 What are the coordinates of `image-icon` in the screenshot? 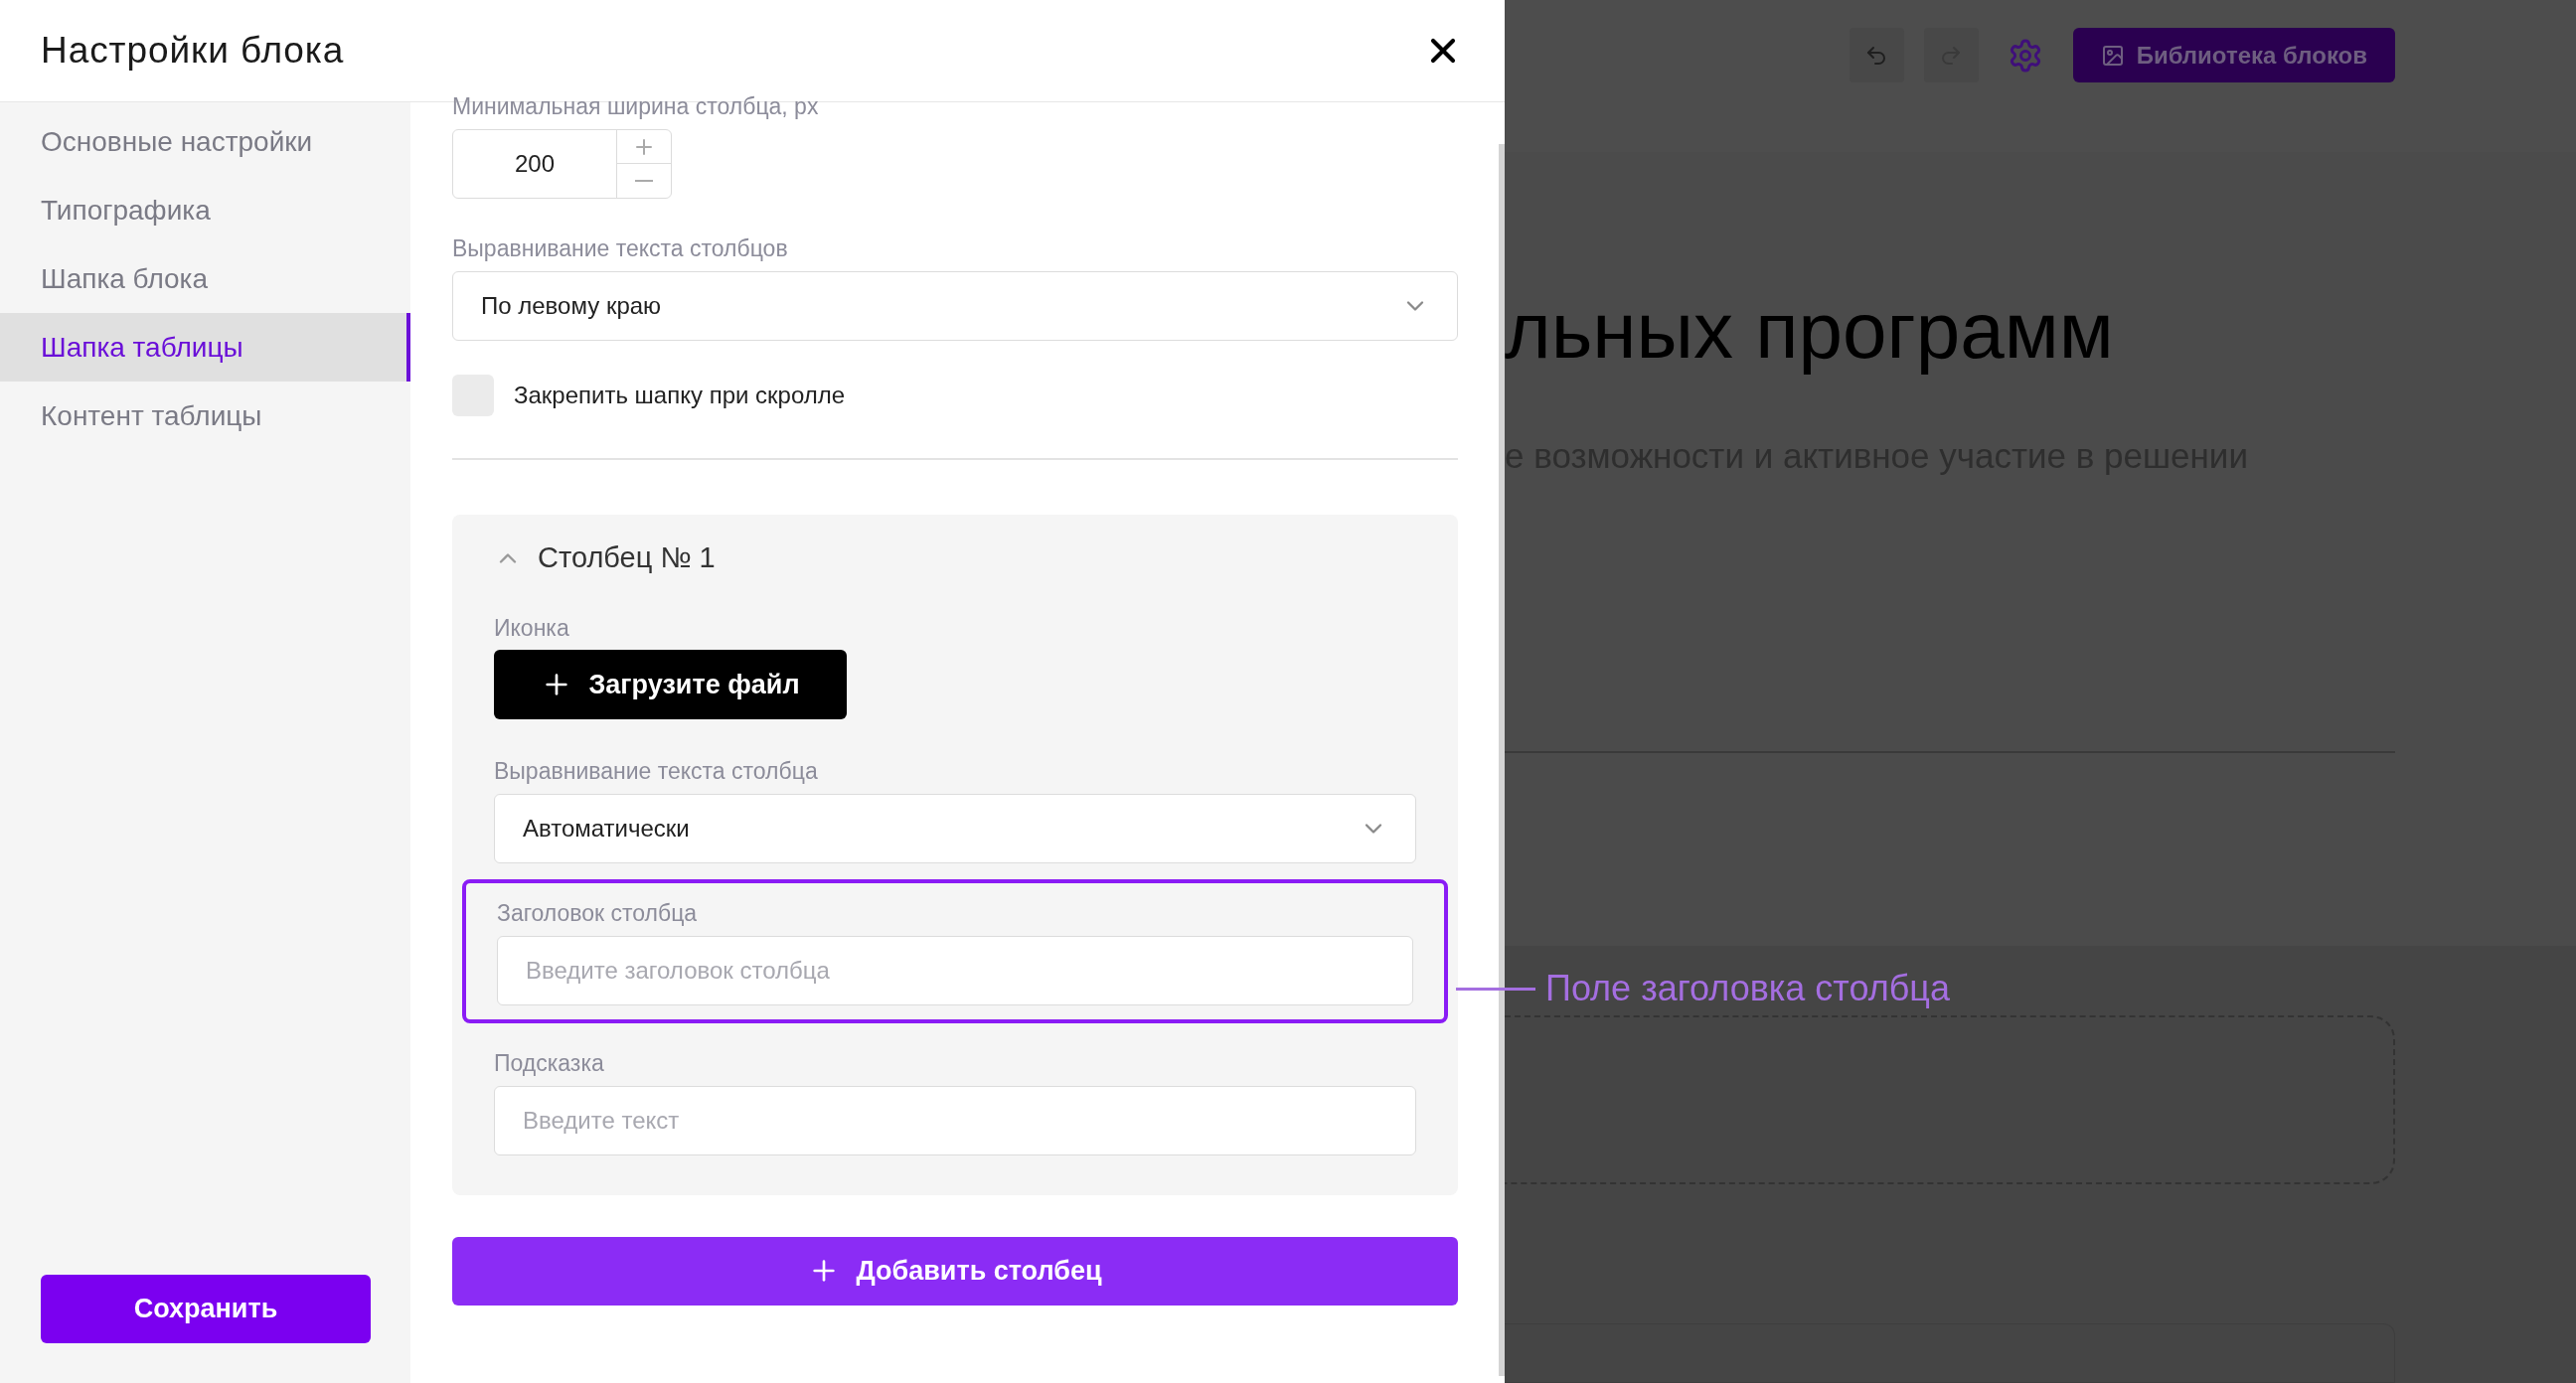 It's located at (2112, 55).